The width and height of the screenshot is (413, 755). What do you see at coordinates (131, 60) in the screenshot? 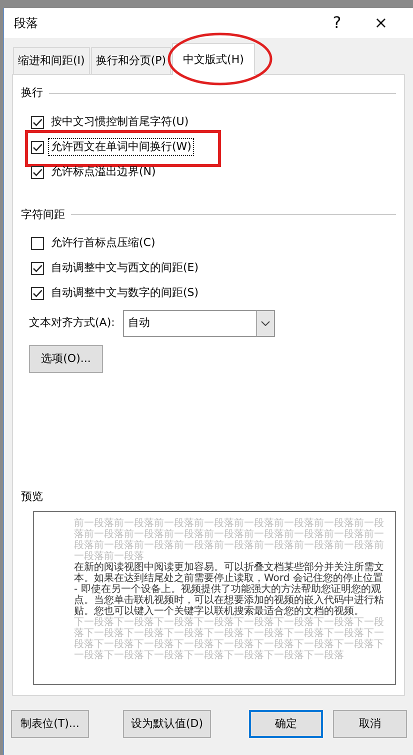
I see `tab: 换行和分页(P)` at bounding box center [131, 60].